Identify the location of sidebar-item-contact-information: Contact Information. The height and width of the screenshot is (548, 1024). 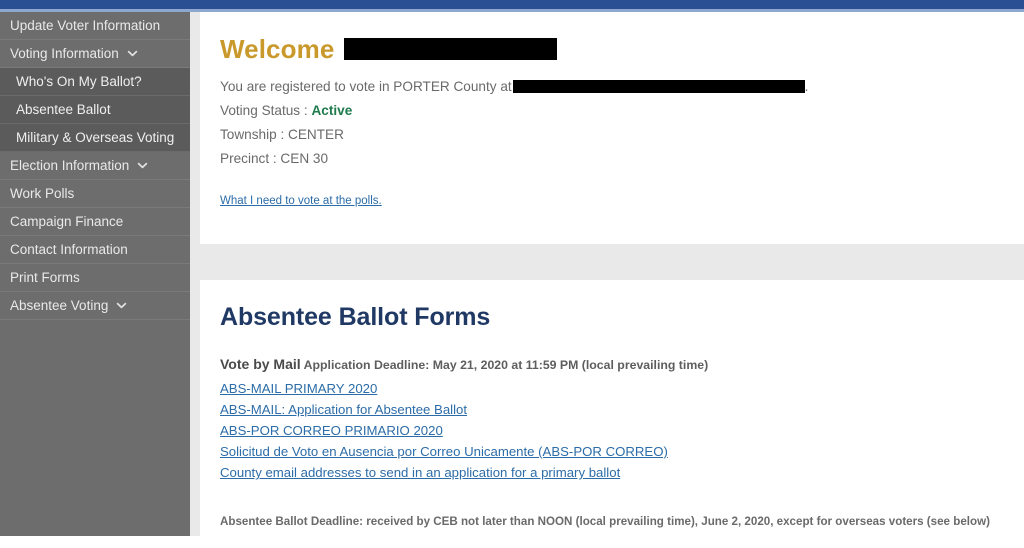
(95, 250).